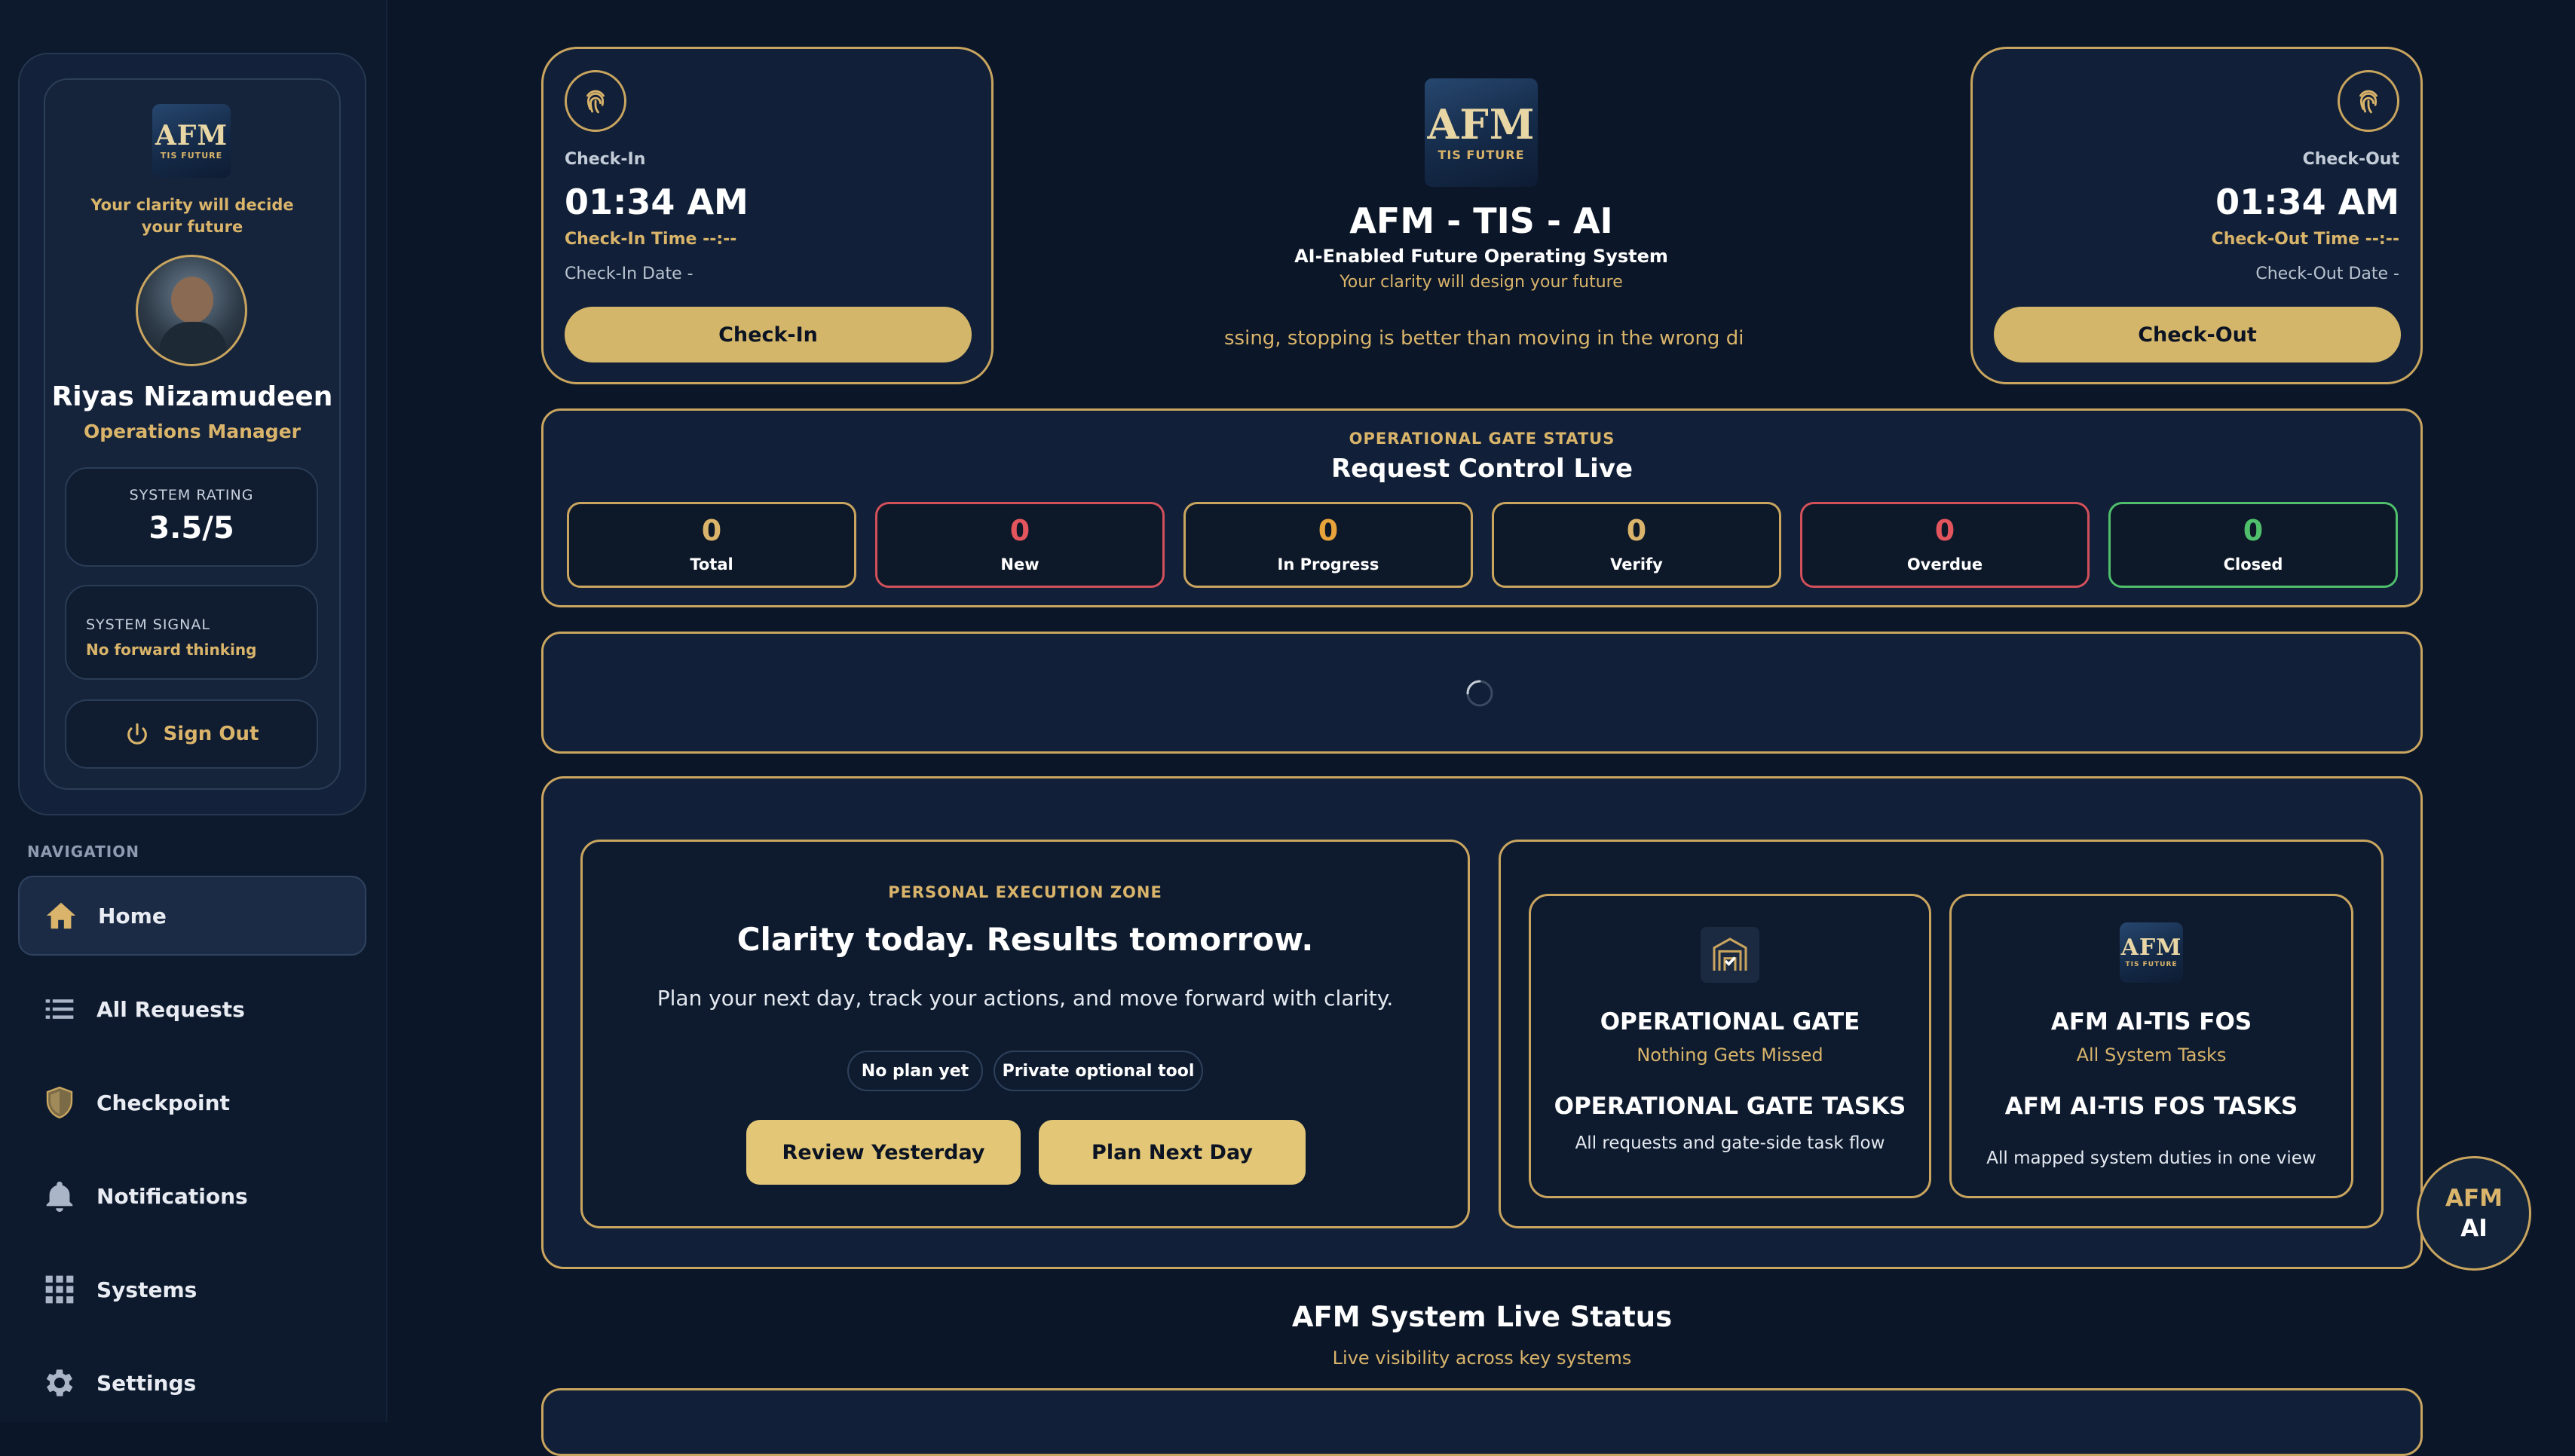 This screenshot has width=2575, height=1456. What do you see at coordinates (148, 624) in the screenshot?
I see `system-signal-label: SYSTEM SIGNAL` at bounding box center [148, 624].